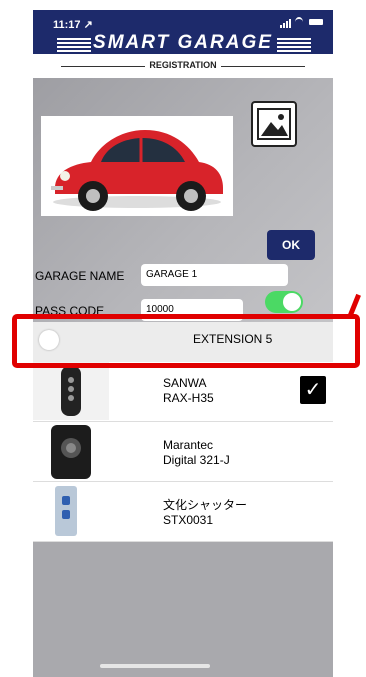  I want to click on image-icon, so click(274, 124).